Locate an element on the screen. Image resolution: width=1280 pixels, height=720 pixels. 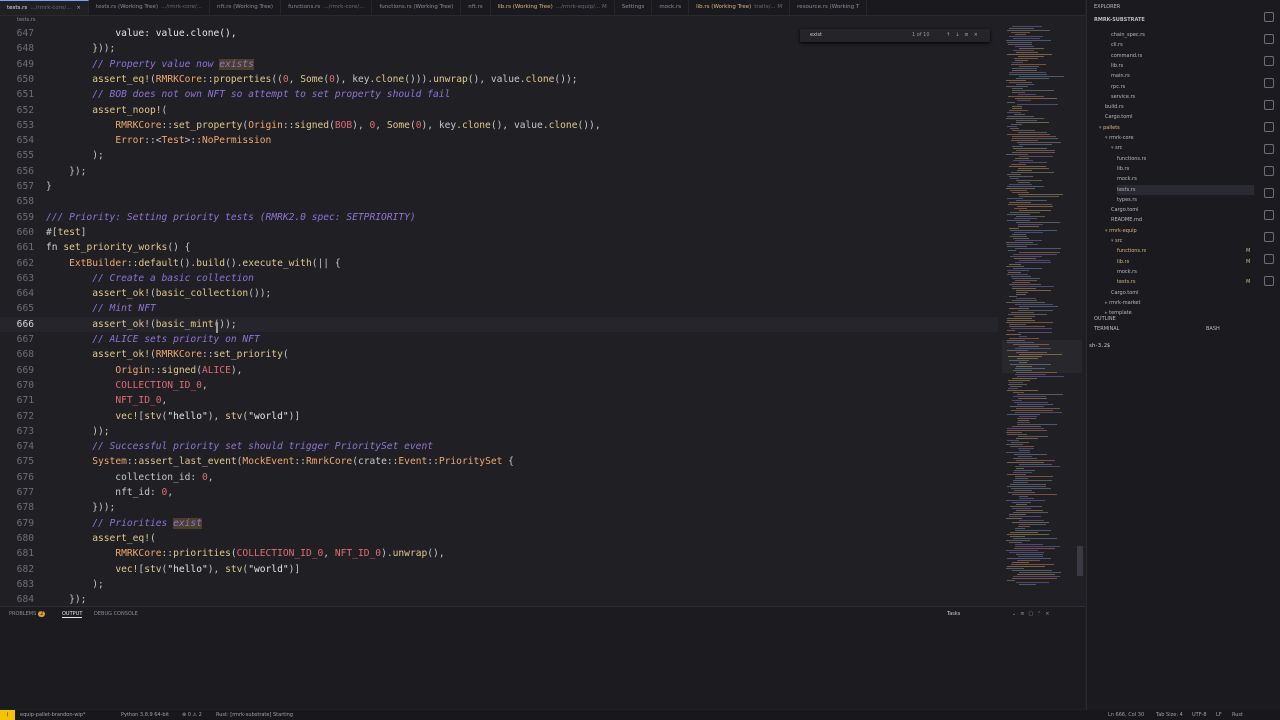
terminal-shell-selector: BASH is located at coordinates (1213, 329).